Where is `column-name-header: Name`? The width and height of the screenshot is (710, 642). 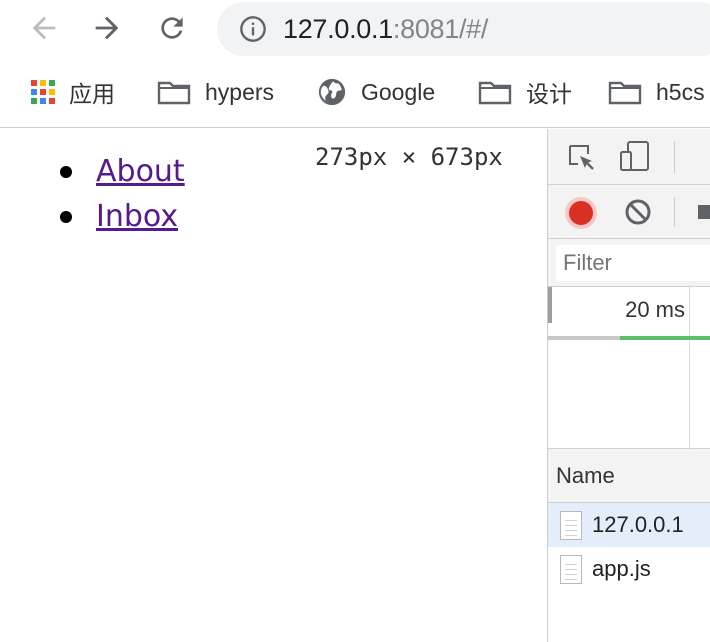 column-name-header: Name is located at coordinates (585, 476).